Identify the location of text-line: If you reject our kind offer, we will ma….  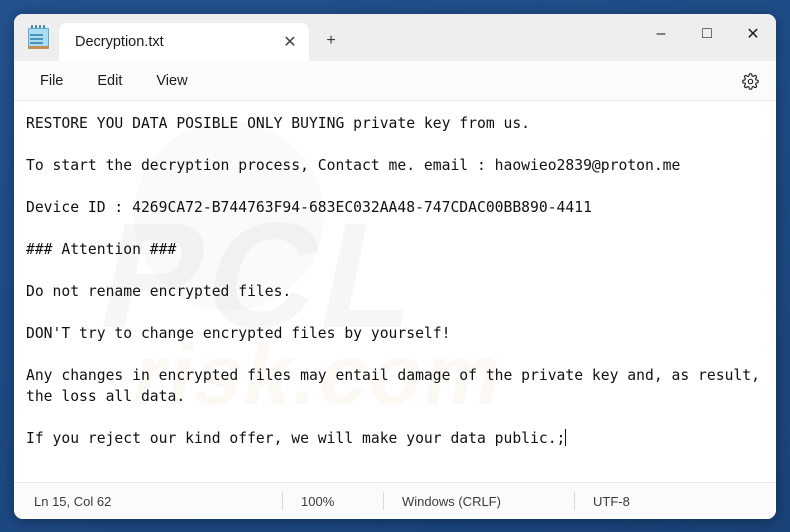
(296, 438).